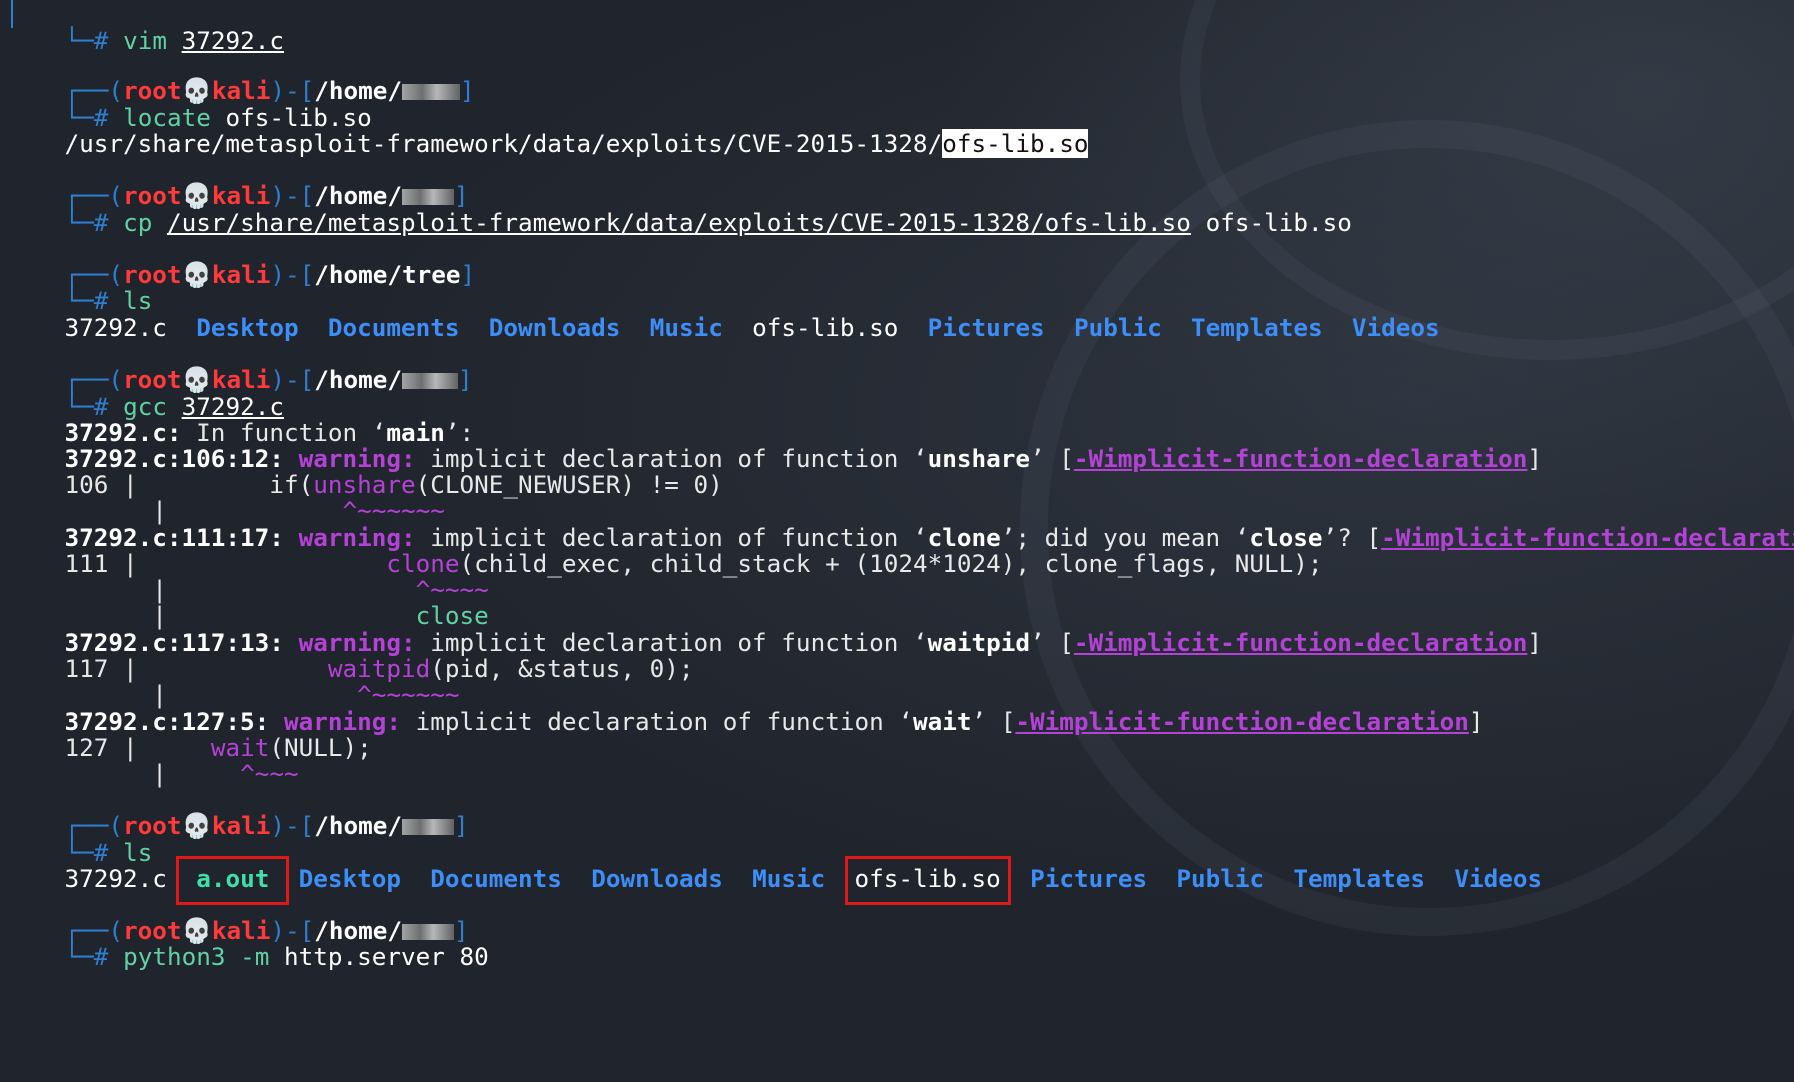  What do you see at coordinates (386, 956) in the screenshot?
I see `command-argument: http.server 80` at bounding box center [386, 956].